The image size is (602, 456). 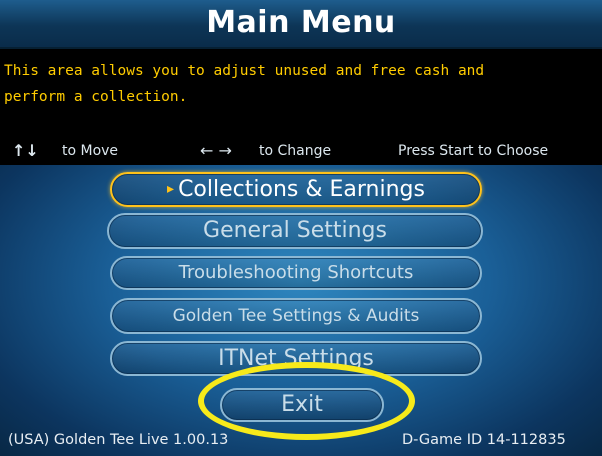 What do you see at coordinates (306, 401) in the screenshot?
I see `highlight-ring` at bounding box center [306, 401].